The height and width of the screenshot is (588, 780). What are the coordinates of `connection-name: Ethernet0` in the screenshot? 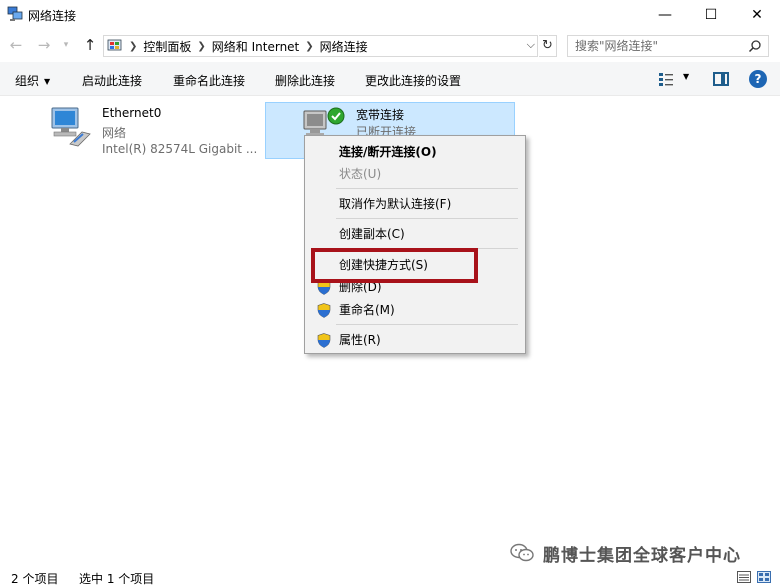 It's located at (132, 113).